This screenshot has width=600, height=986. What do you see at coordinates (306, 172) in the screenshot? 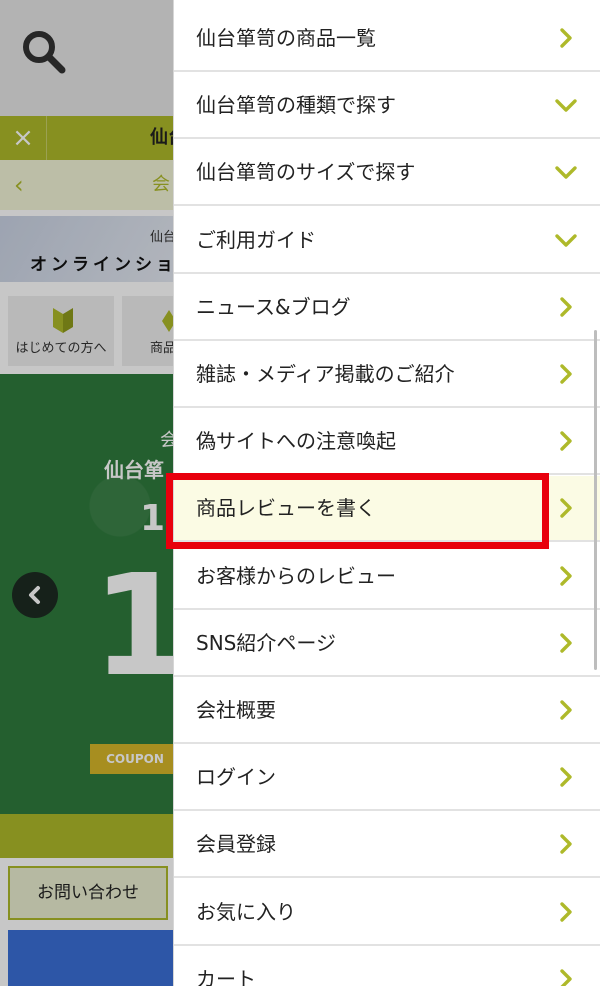
I see `menu-item-label: 仙台箪笥のサイズで探す` at bounding box center [306, 172].